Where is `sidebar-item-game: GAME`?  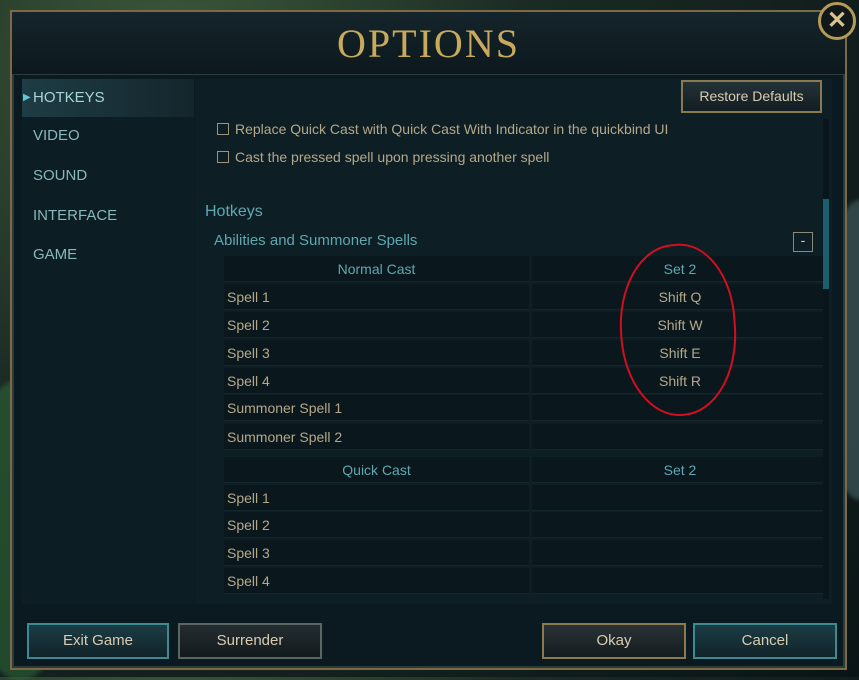 sidebar-item-game: GAME is located at coordinates (108, 255).